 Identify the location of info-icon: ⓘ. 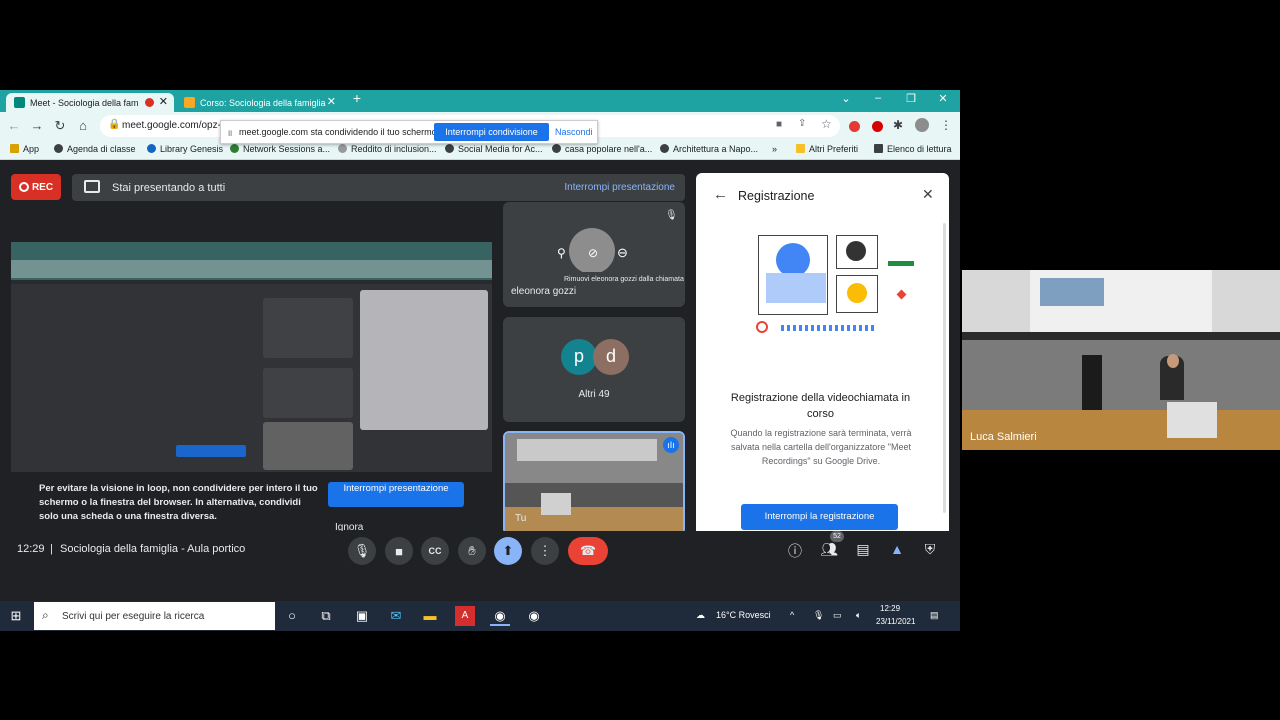
(795, 551).